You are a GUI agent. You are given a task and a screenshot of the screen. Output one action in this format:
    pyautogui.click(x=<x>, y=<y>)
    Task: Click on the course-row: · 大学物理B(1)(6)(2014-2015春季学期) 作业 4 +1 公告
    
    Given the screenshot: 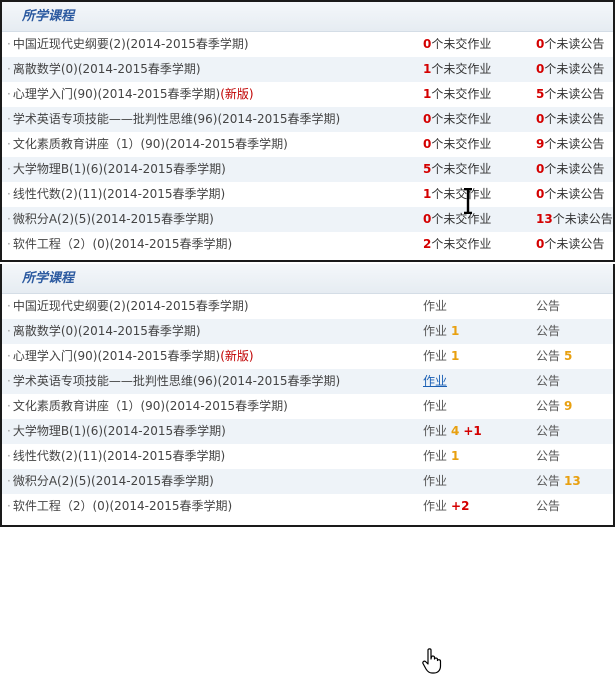 What is the action you would take?
    pyautogui.click(x=307, y=431)
    